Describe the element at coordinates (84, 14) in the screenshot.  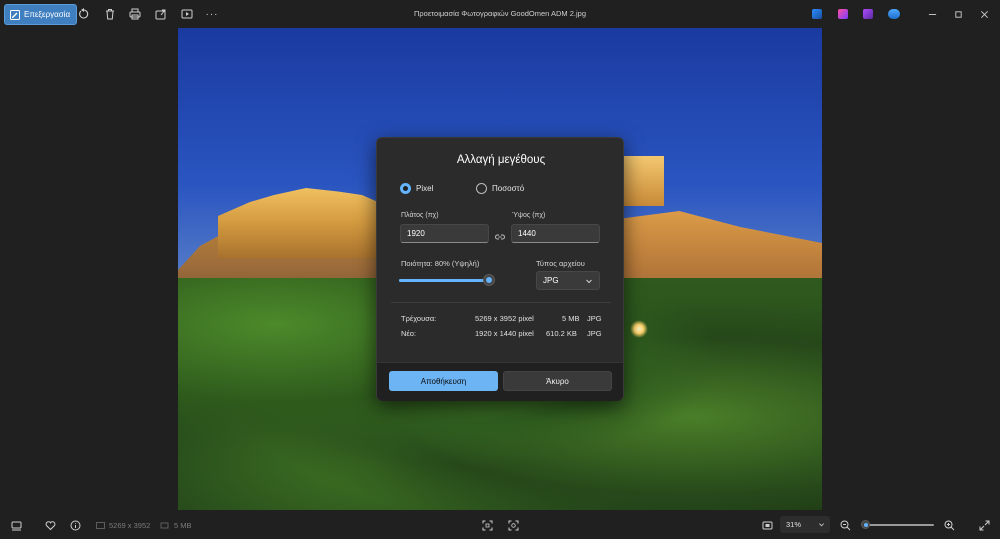
I see `rotate-icon` at that location.